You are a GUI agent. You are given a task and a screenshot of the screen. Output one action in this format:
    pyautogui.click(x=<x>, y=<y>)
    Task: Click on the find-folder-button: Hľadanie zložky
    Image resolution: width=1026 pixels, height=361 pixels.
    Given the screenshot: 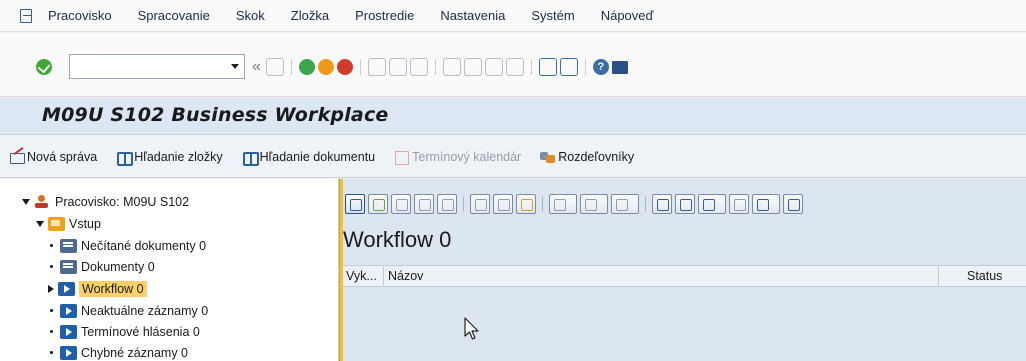 What is the action you would take?
    pyautogui.click(x=169, y=157)
    